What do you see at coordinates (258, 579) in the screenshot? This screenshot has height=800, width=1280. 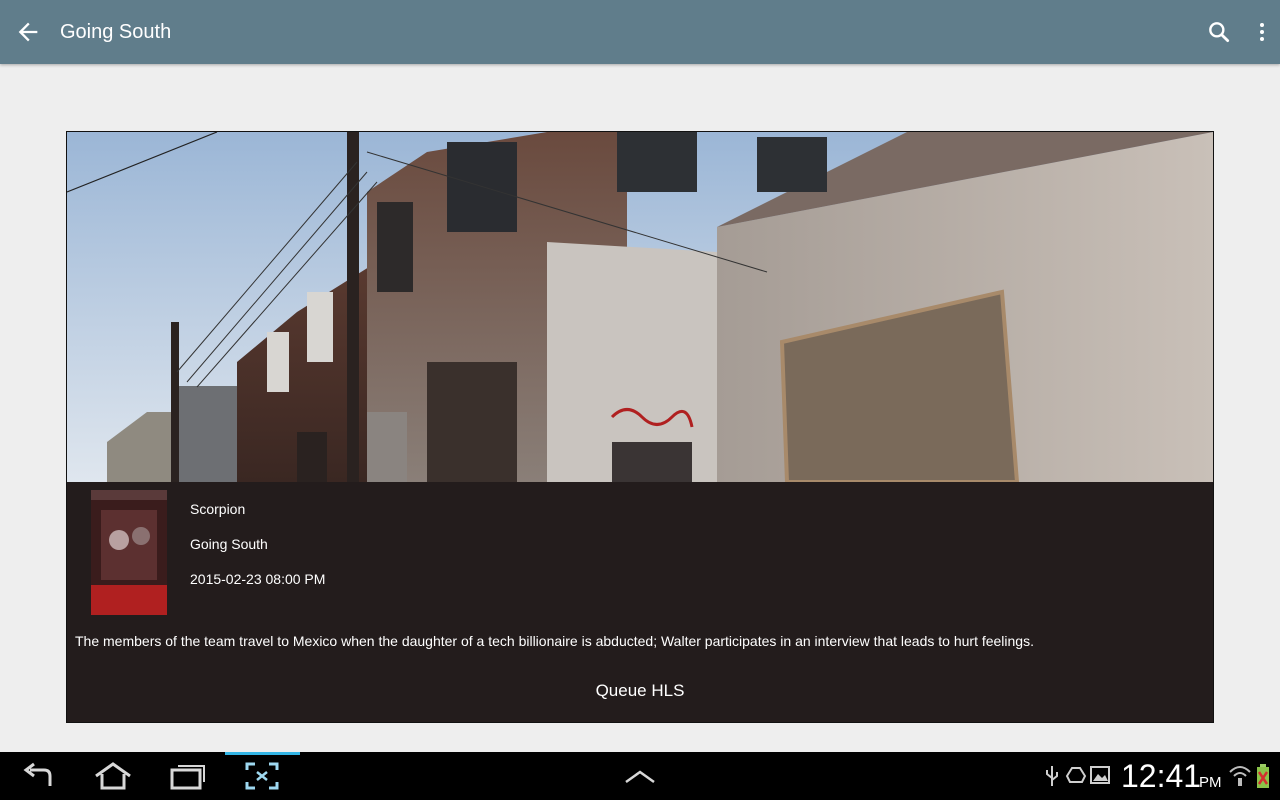 I see `air-time: 2015-02-23 08:00 PM` at bounding box center [258, 579].